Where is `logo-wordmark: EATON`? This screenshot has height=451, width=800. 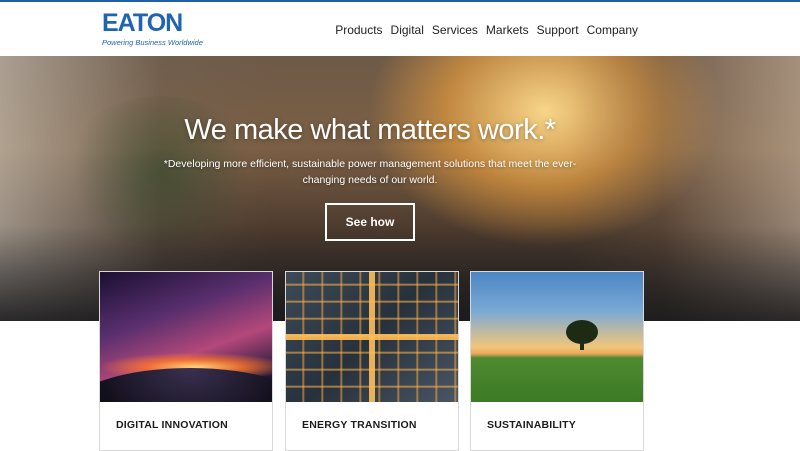 logo-wordmark: EATON is located at coordinates (142, 23).